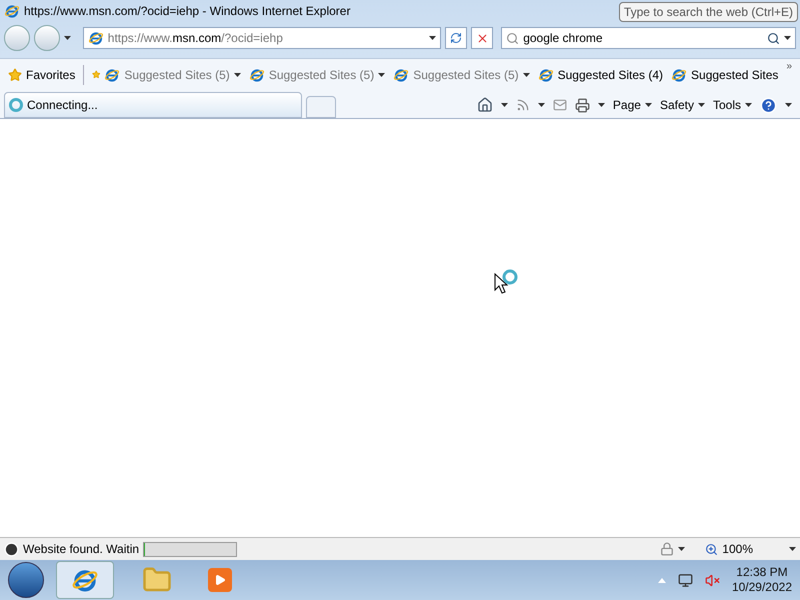 The width and height of the screenshot is (800, 600). Describe the element at coordinates (484, 105) in the screenshot. I see `home-icon` at that location.